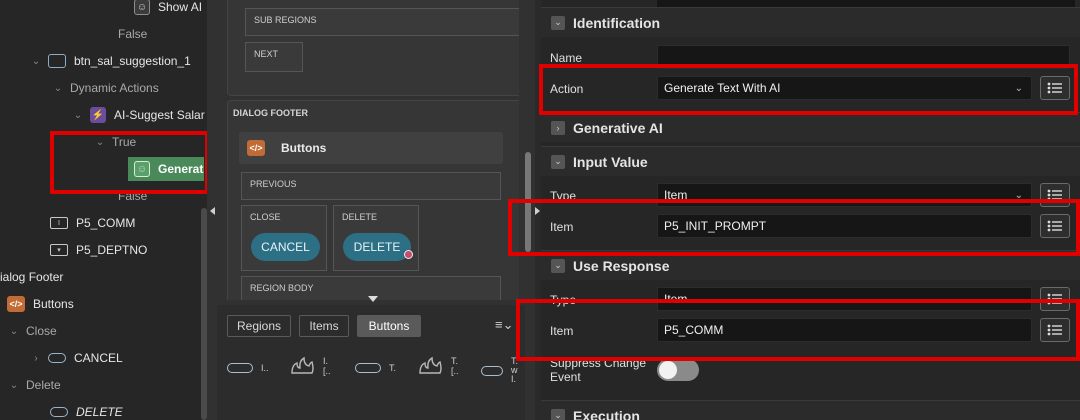  I want to click on tab-items: Items, so click(324, 326).